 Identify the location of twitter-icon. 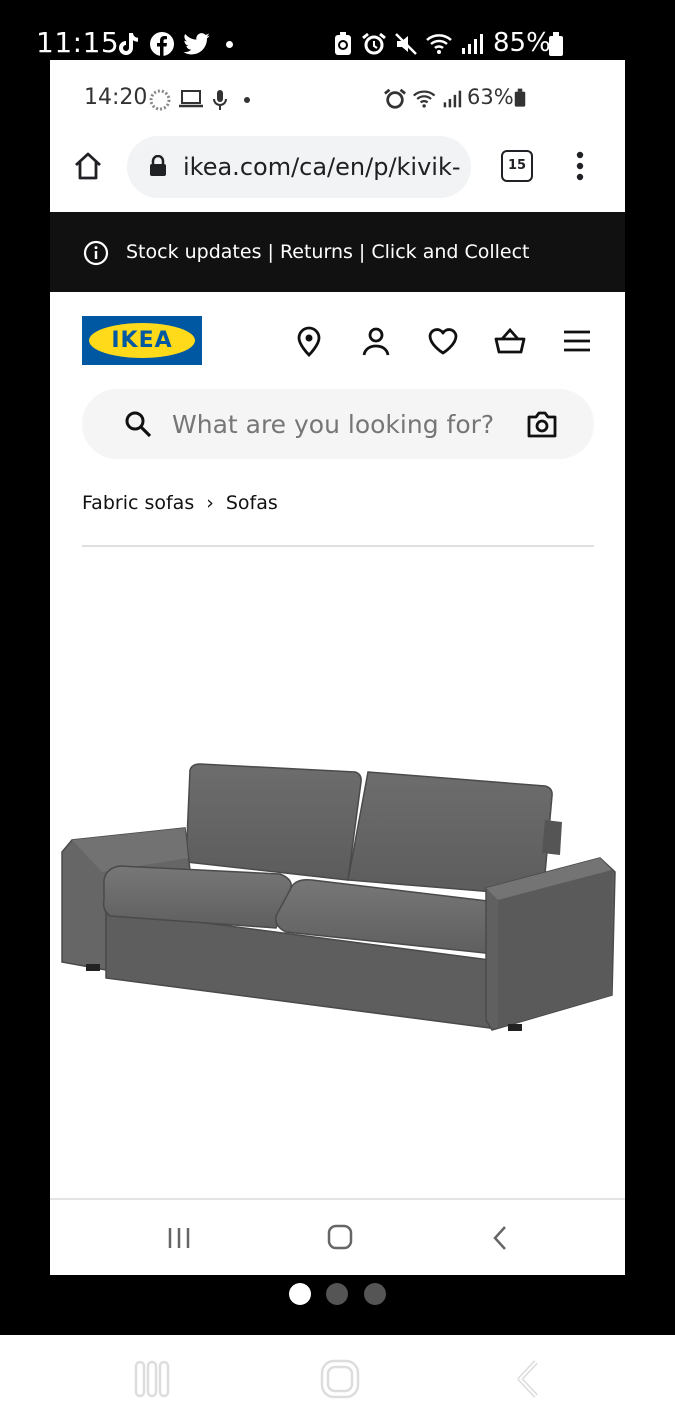
(196, 44).